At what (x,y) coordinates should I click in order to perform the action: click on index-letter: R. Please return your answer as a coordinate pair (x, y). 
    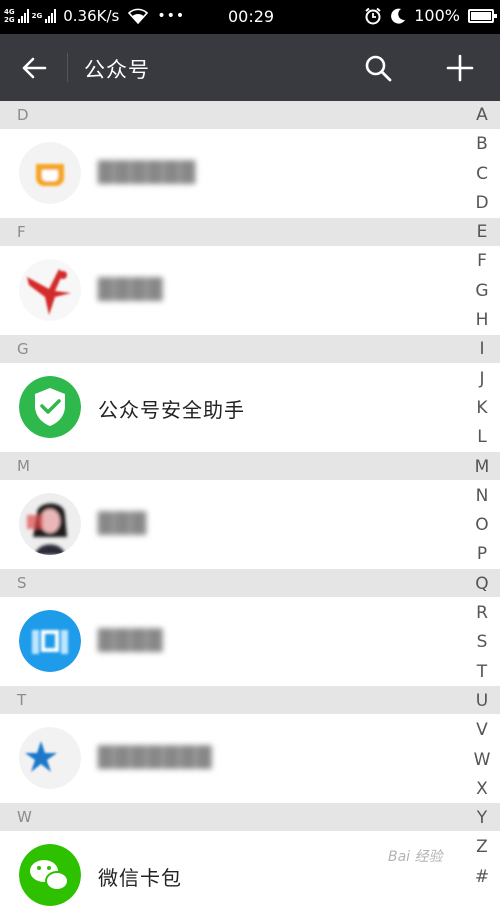
    Looking at the image, I should click on (482, 613).